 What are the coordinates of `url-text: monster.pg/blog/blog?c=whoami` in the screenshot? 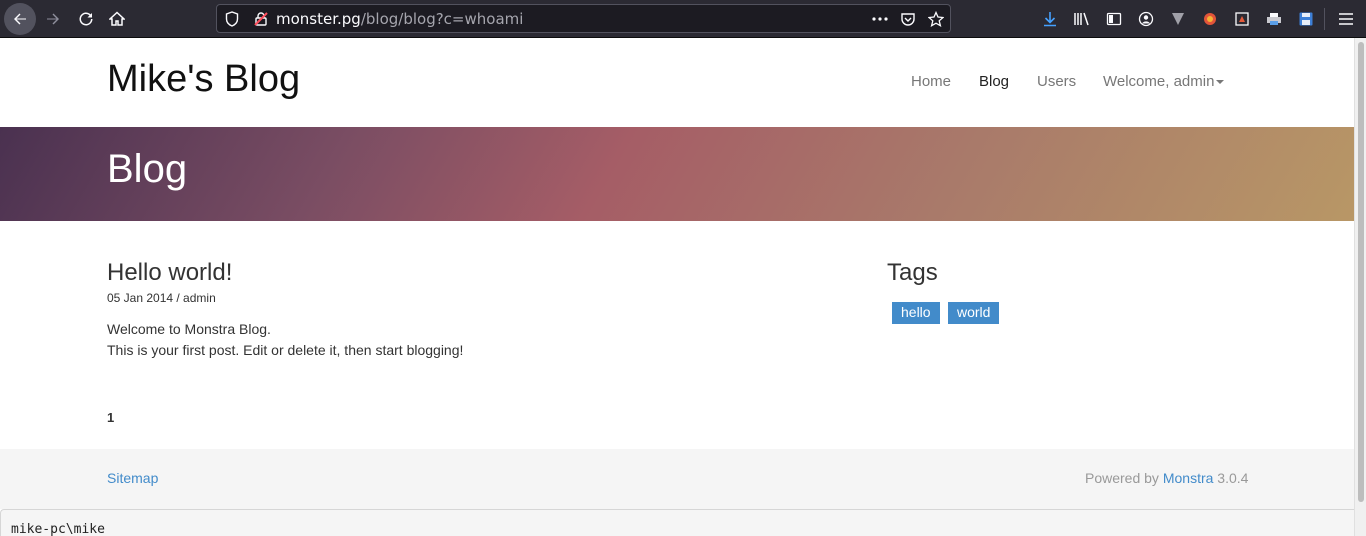 It's located at (399, 19).